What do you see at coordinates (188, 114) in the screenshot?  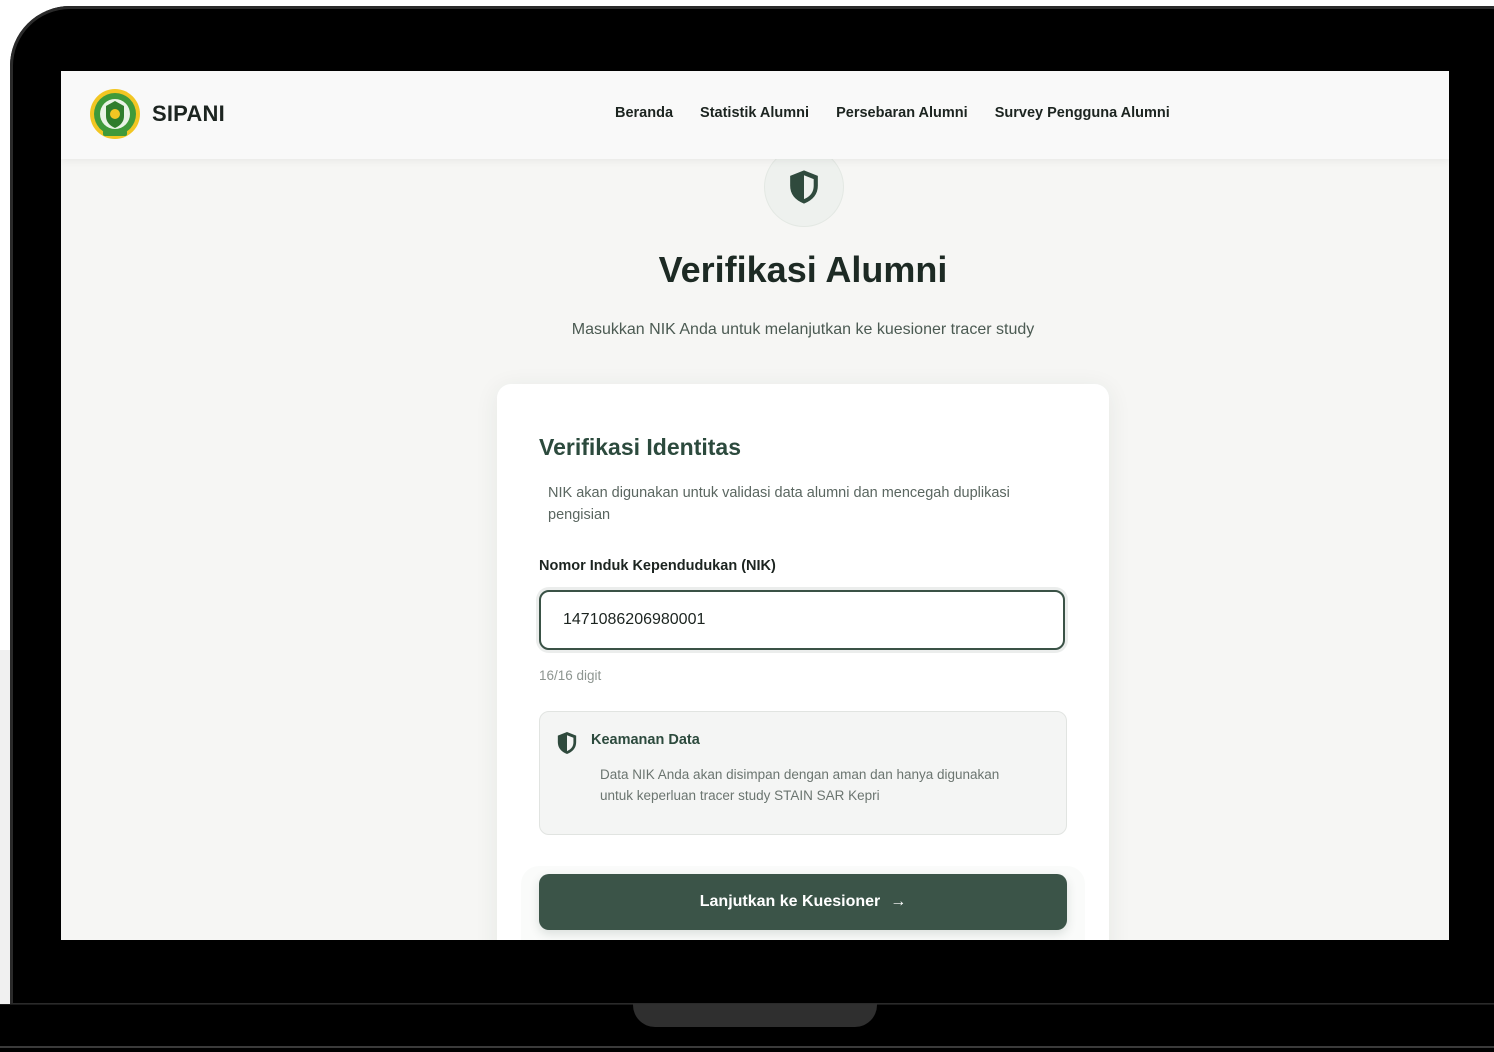 I see `brand-name: SIPANI` at bounding box center [188, 114].